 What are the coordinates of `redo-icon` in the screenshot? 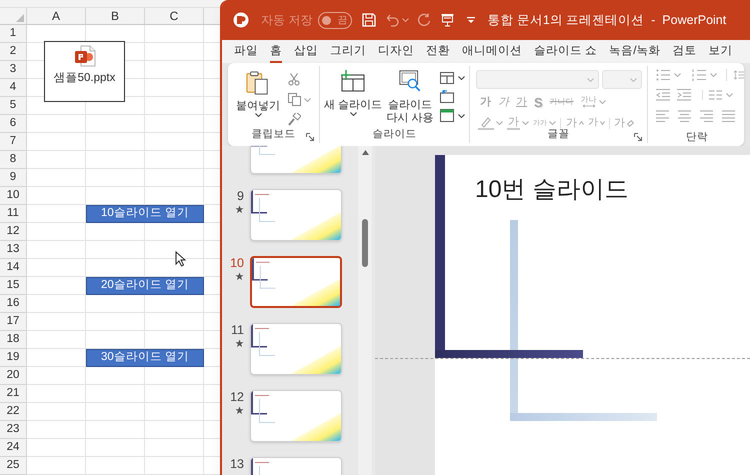 It's located at (424, 20).